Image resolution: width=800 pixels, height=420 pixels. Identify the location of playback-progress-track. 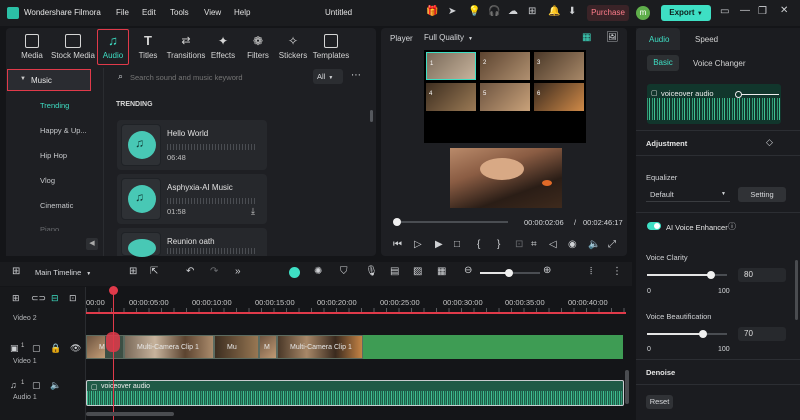
(452, 222).